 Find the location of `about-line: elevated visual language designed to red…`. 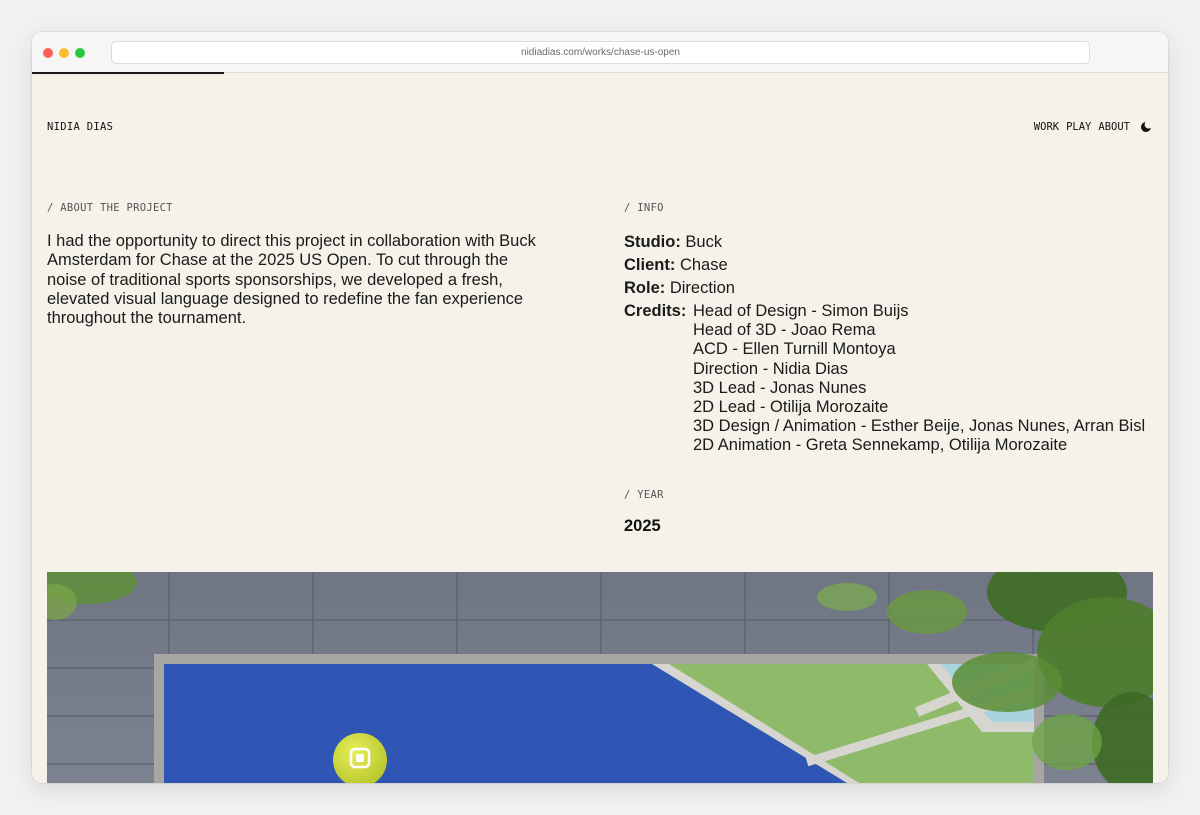

about-line: elevated visual language designed to red… is located at coordinates (285, 298).